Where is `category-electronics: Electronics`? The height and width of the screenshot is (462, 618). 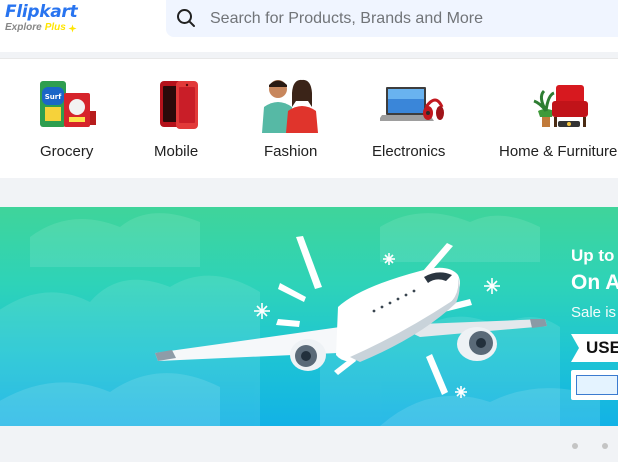
category-electronics: Electronics is located at coordinates (413, 119).